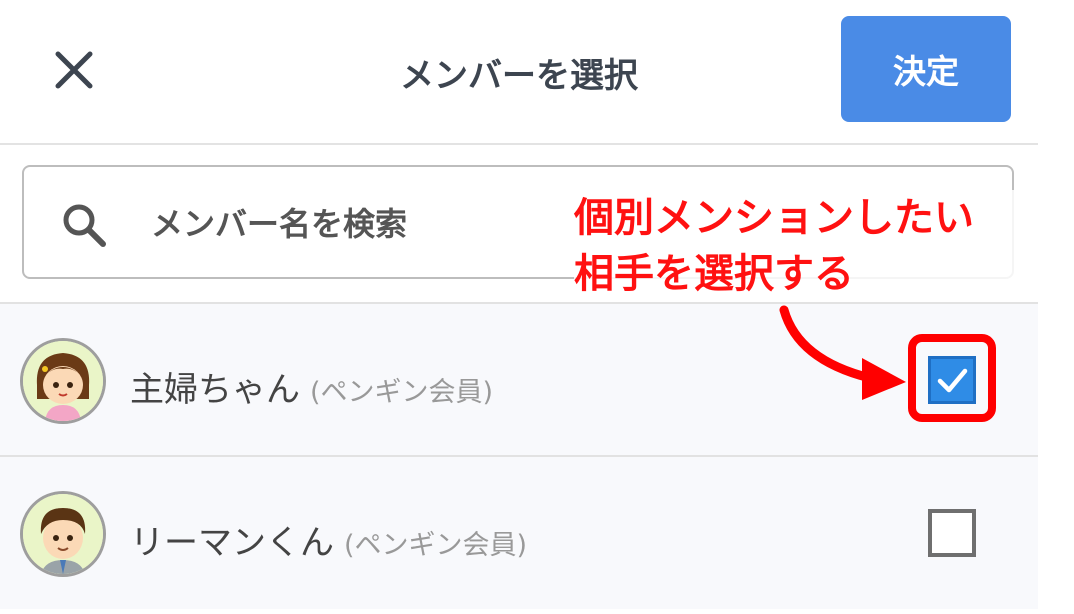  Describe the element at coordinates (232, 543) in the screenshot. I see `member-name: リーマンくん` at that location.